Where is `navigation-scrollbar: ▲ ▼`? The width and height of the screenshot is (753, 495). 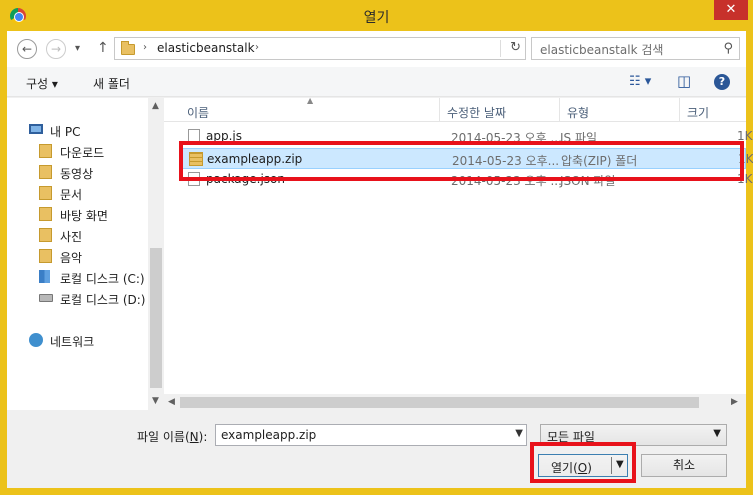 navigation-scrollbar: ▲ ▼ is located at coordinates (156, 254).